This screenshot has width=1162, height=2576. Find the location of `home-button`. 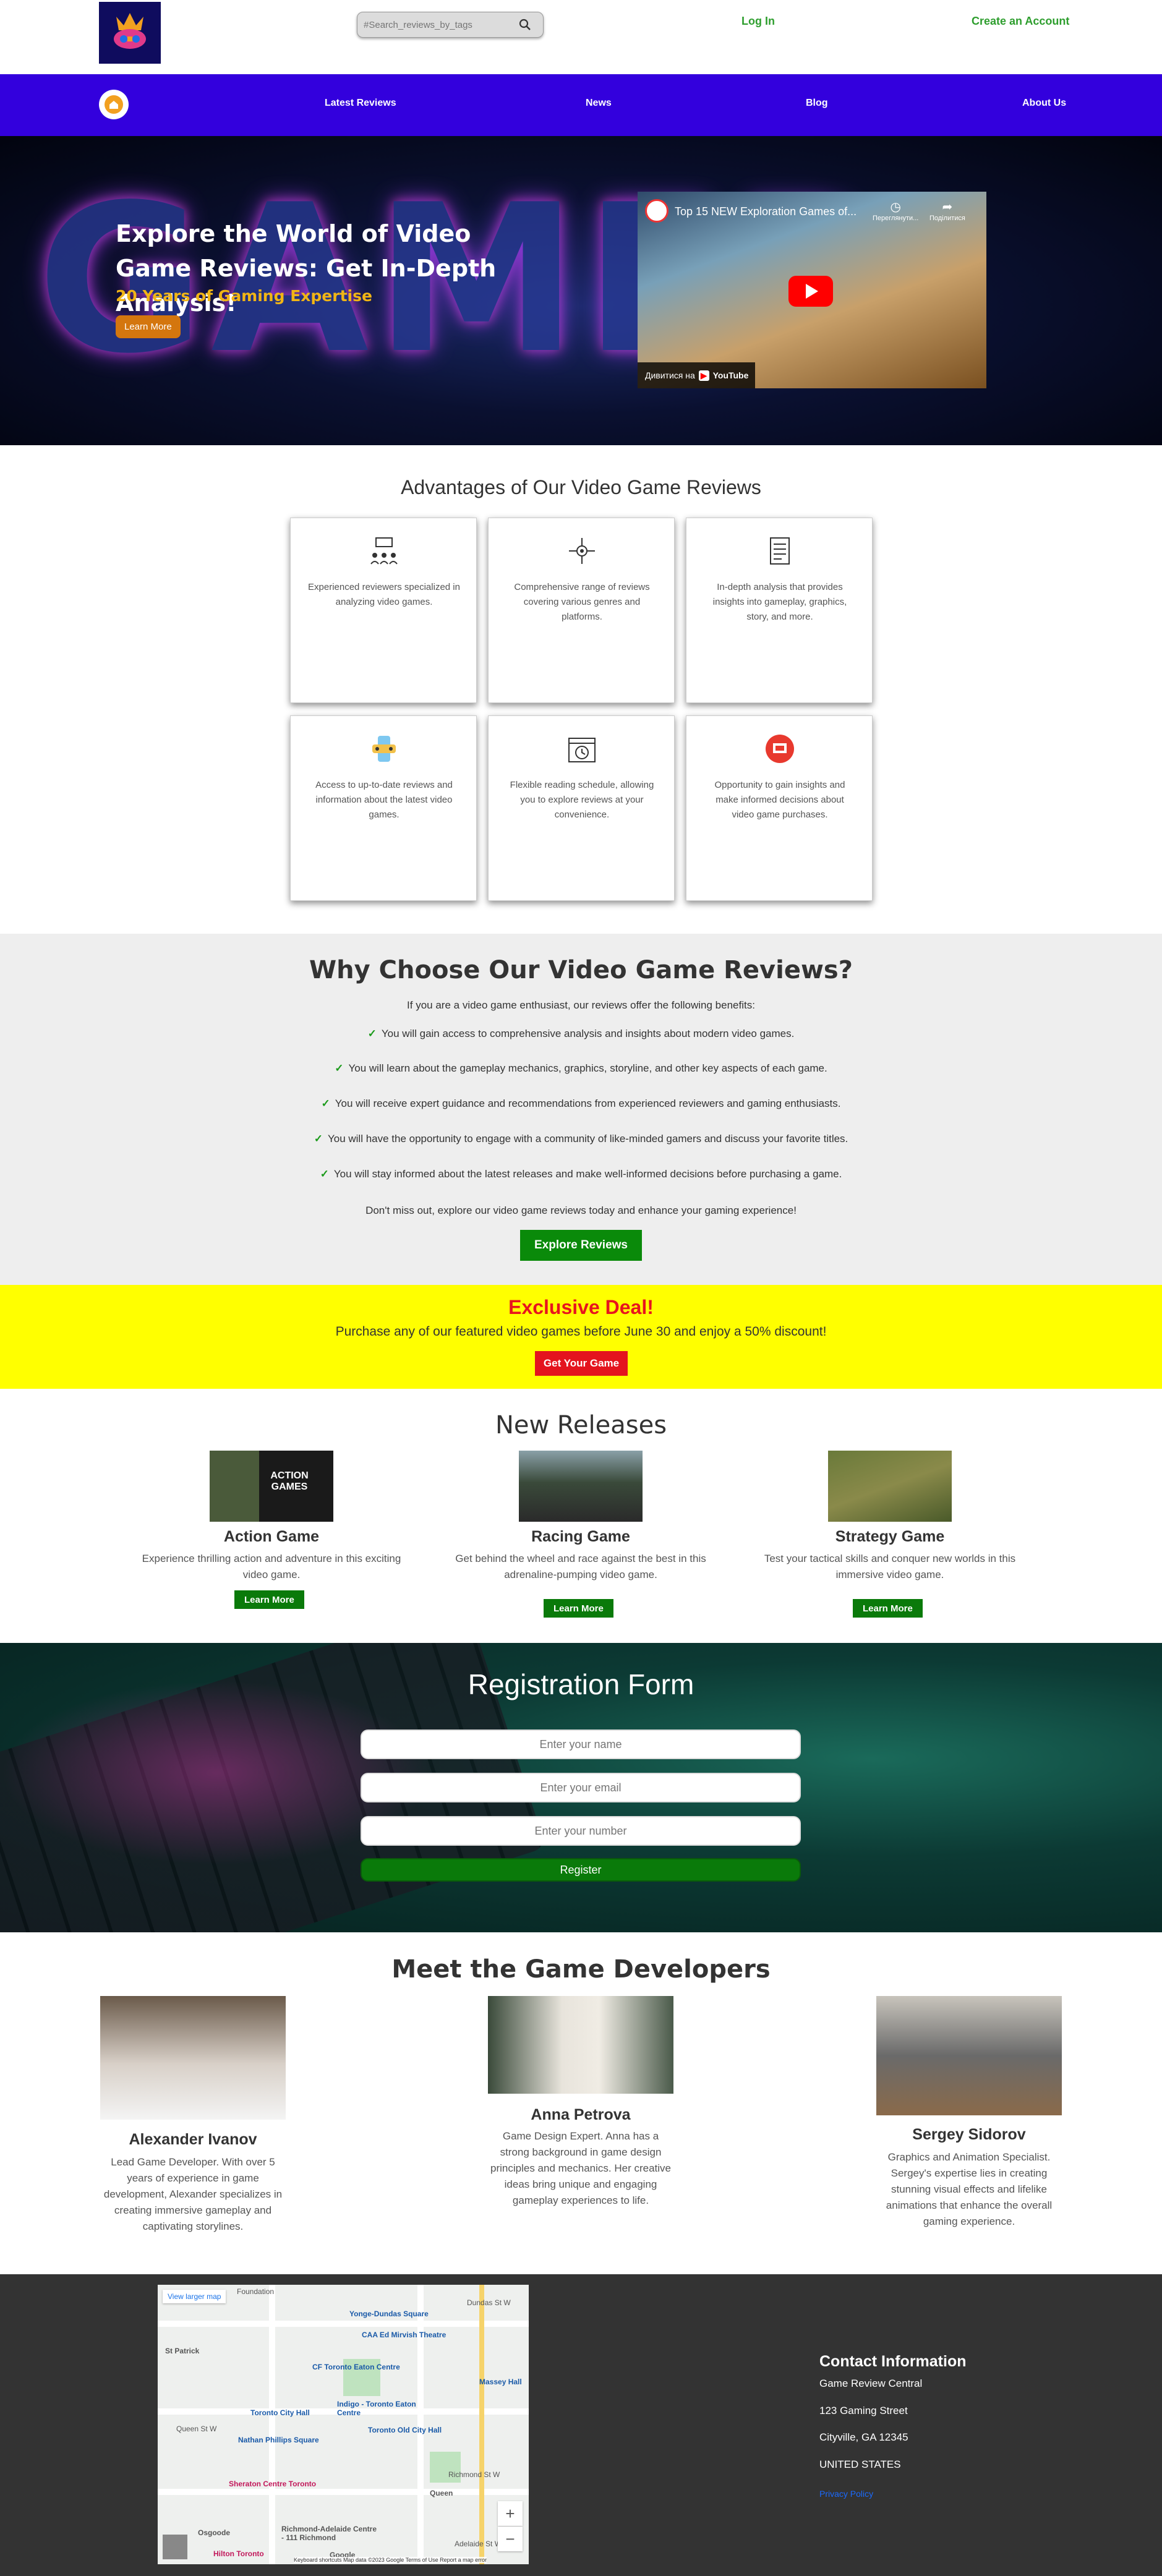

home-button is located at coordinates (114, 104).